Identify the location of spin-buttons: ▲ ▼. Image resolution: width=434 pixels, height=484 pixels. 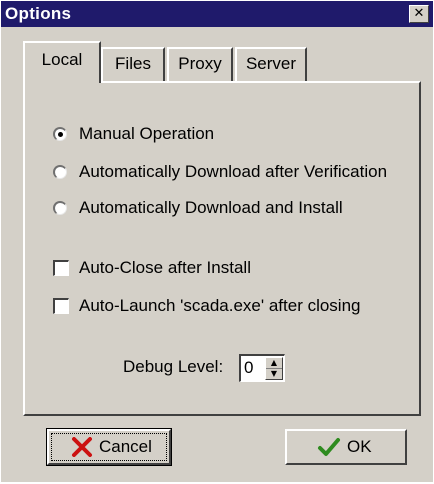
(274, 368).